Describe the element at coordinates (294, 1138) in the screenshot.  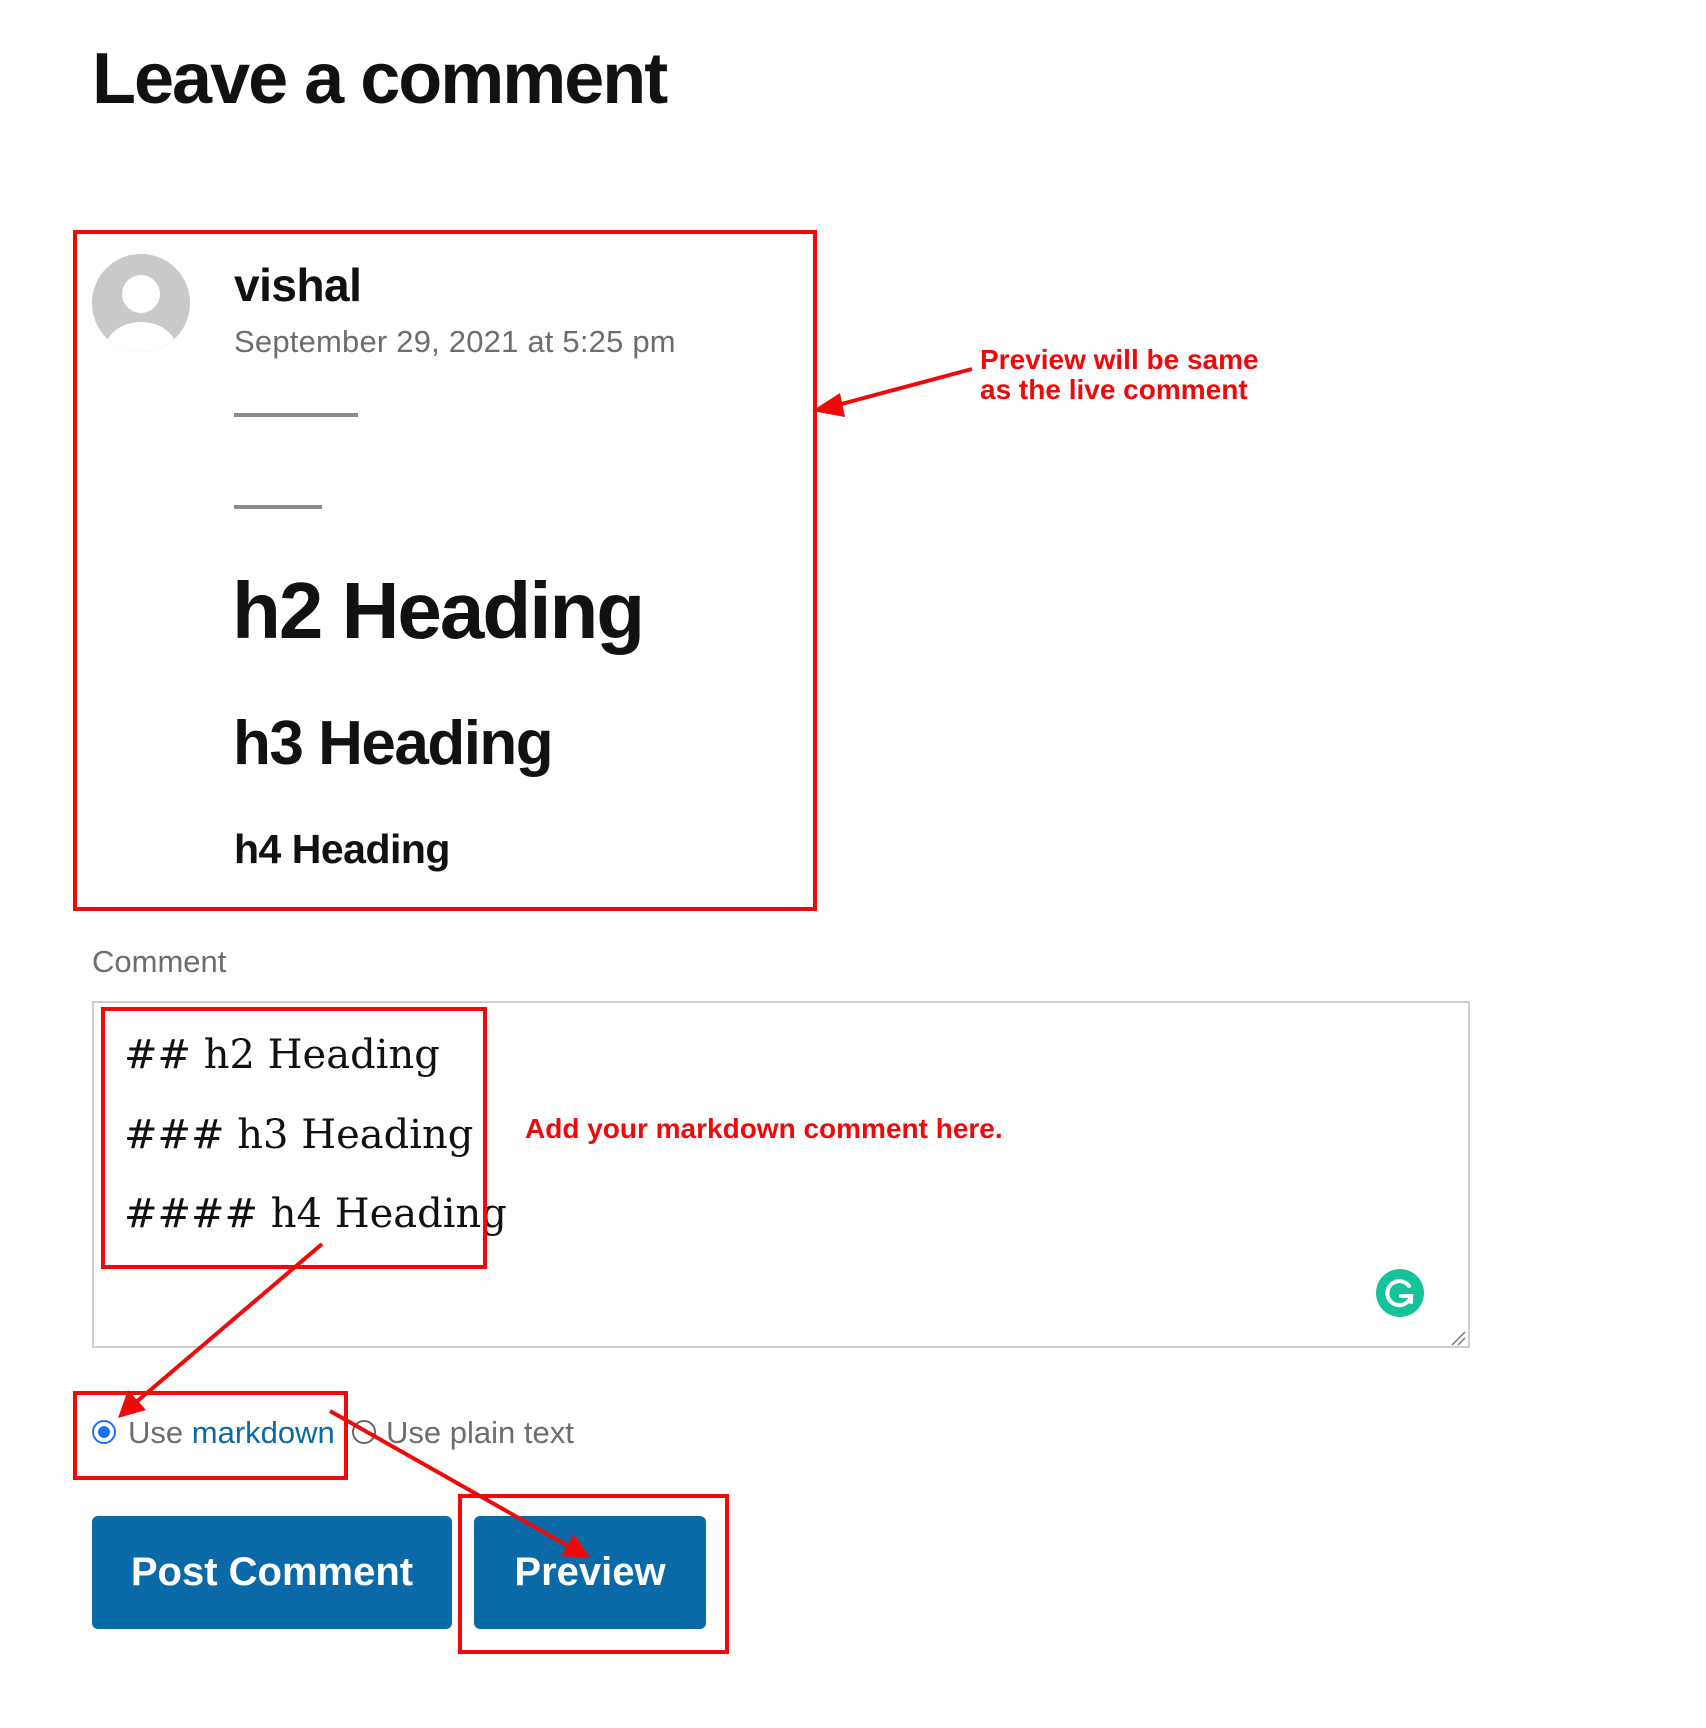
I see `markdown-text-highlight-box` at that location.